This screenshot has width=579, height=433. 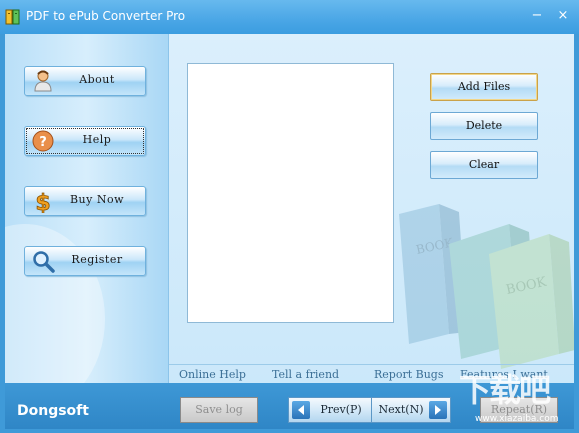 I want to click on watermark-url: www.xiazaiba.com, so click(x=517, y=419).